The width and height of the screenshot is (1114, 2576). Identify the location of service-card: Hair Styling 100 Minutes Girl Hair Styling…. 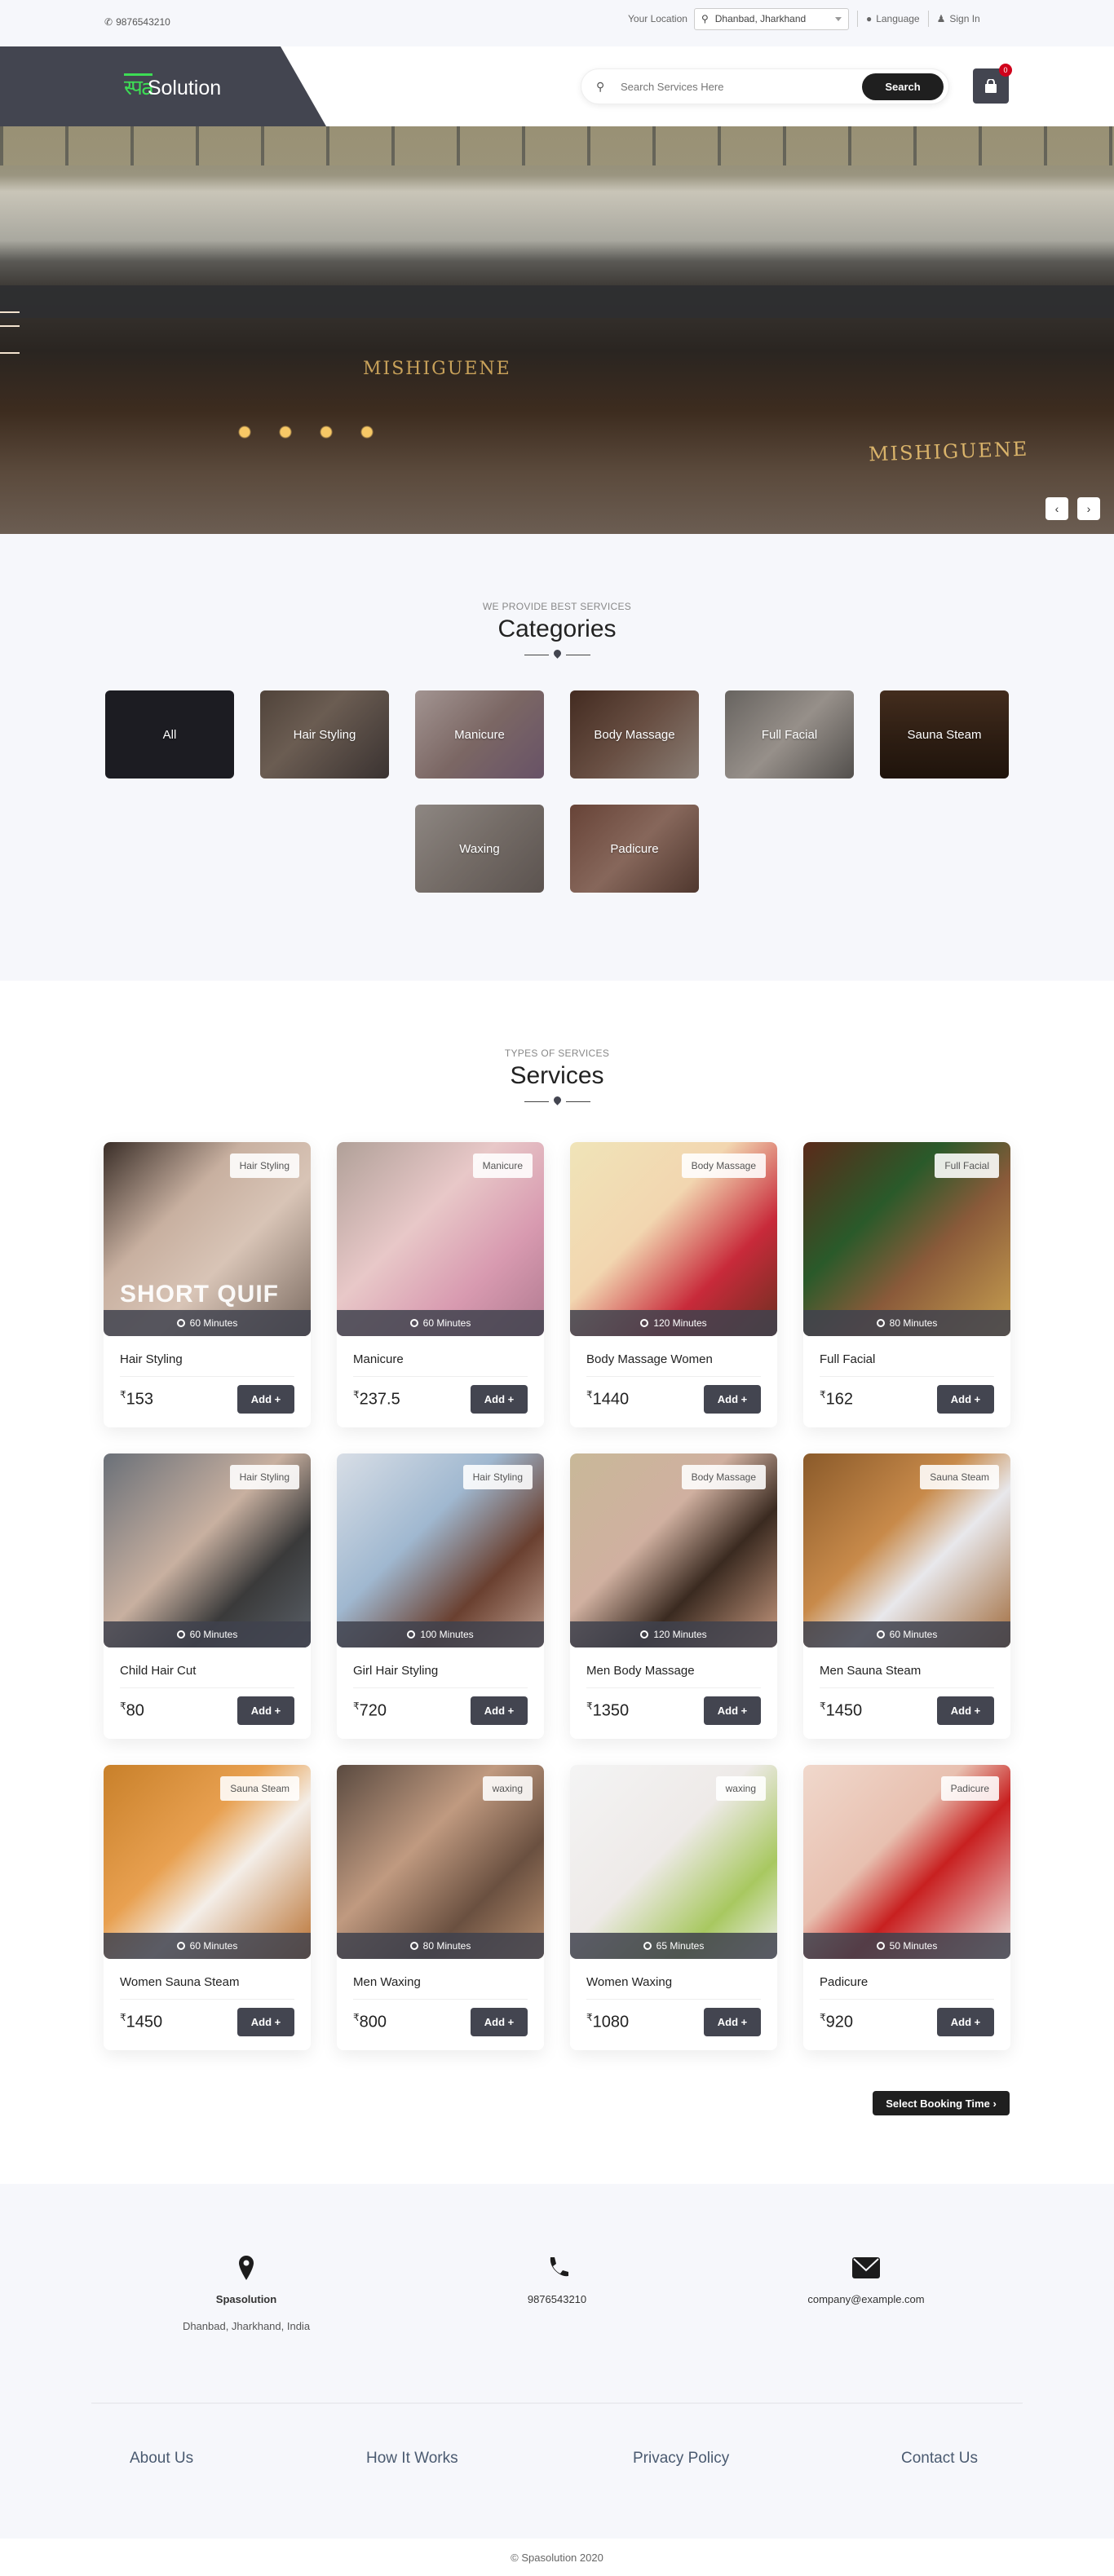
(441, 1596).